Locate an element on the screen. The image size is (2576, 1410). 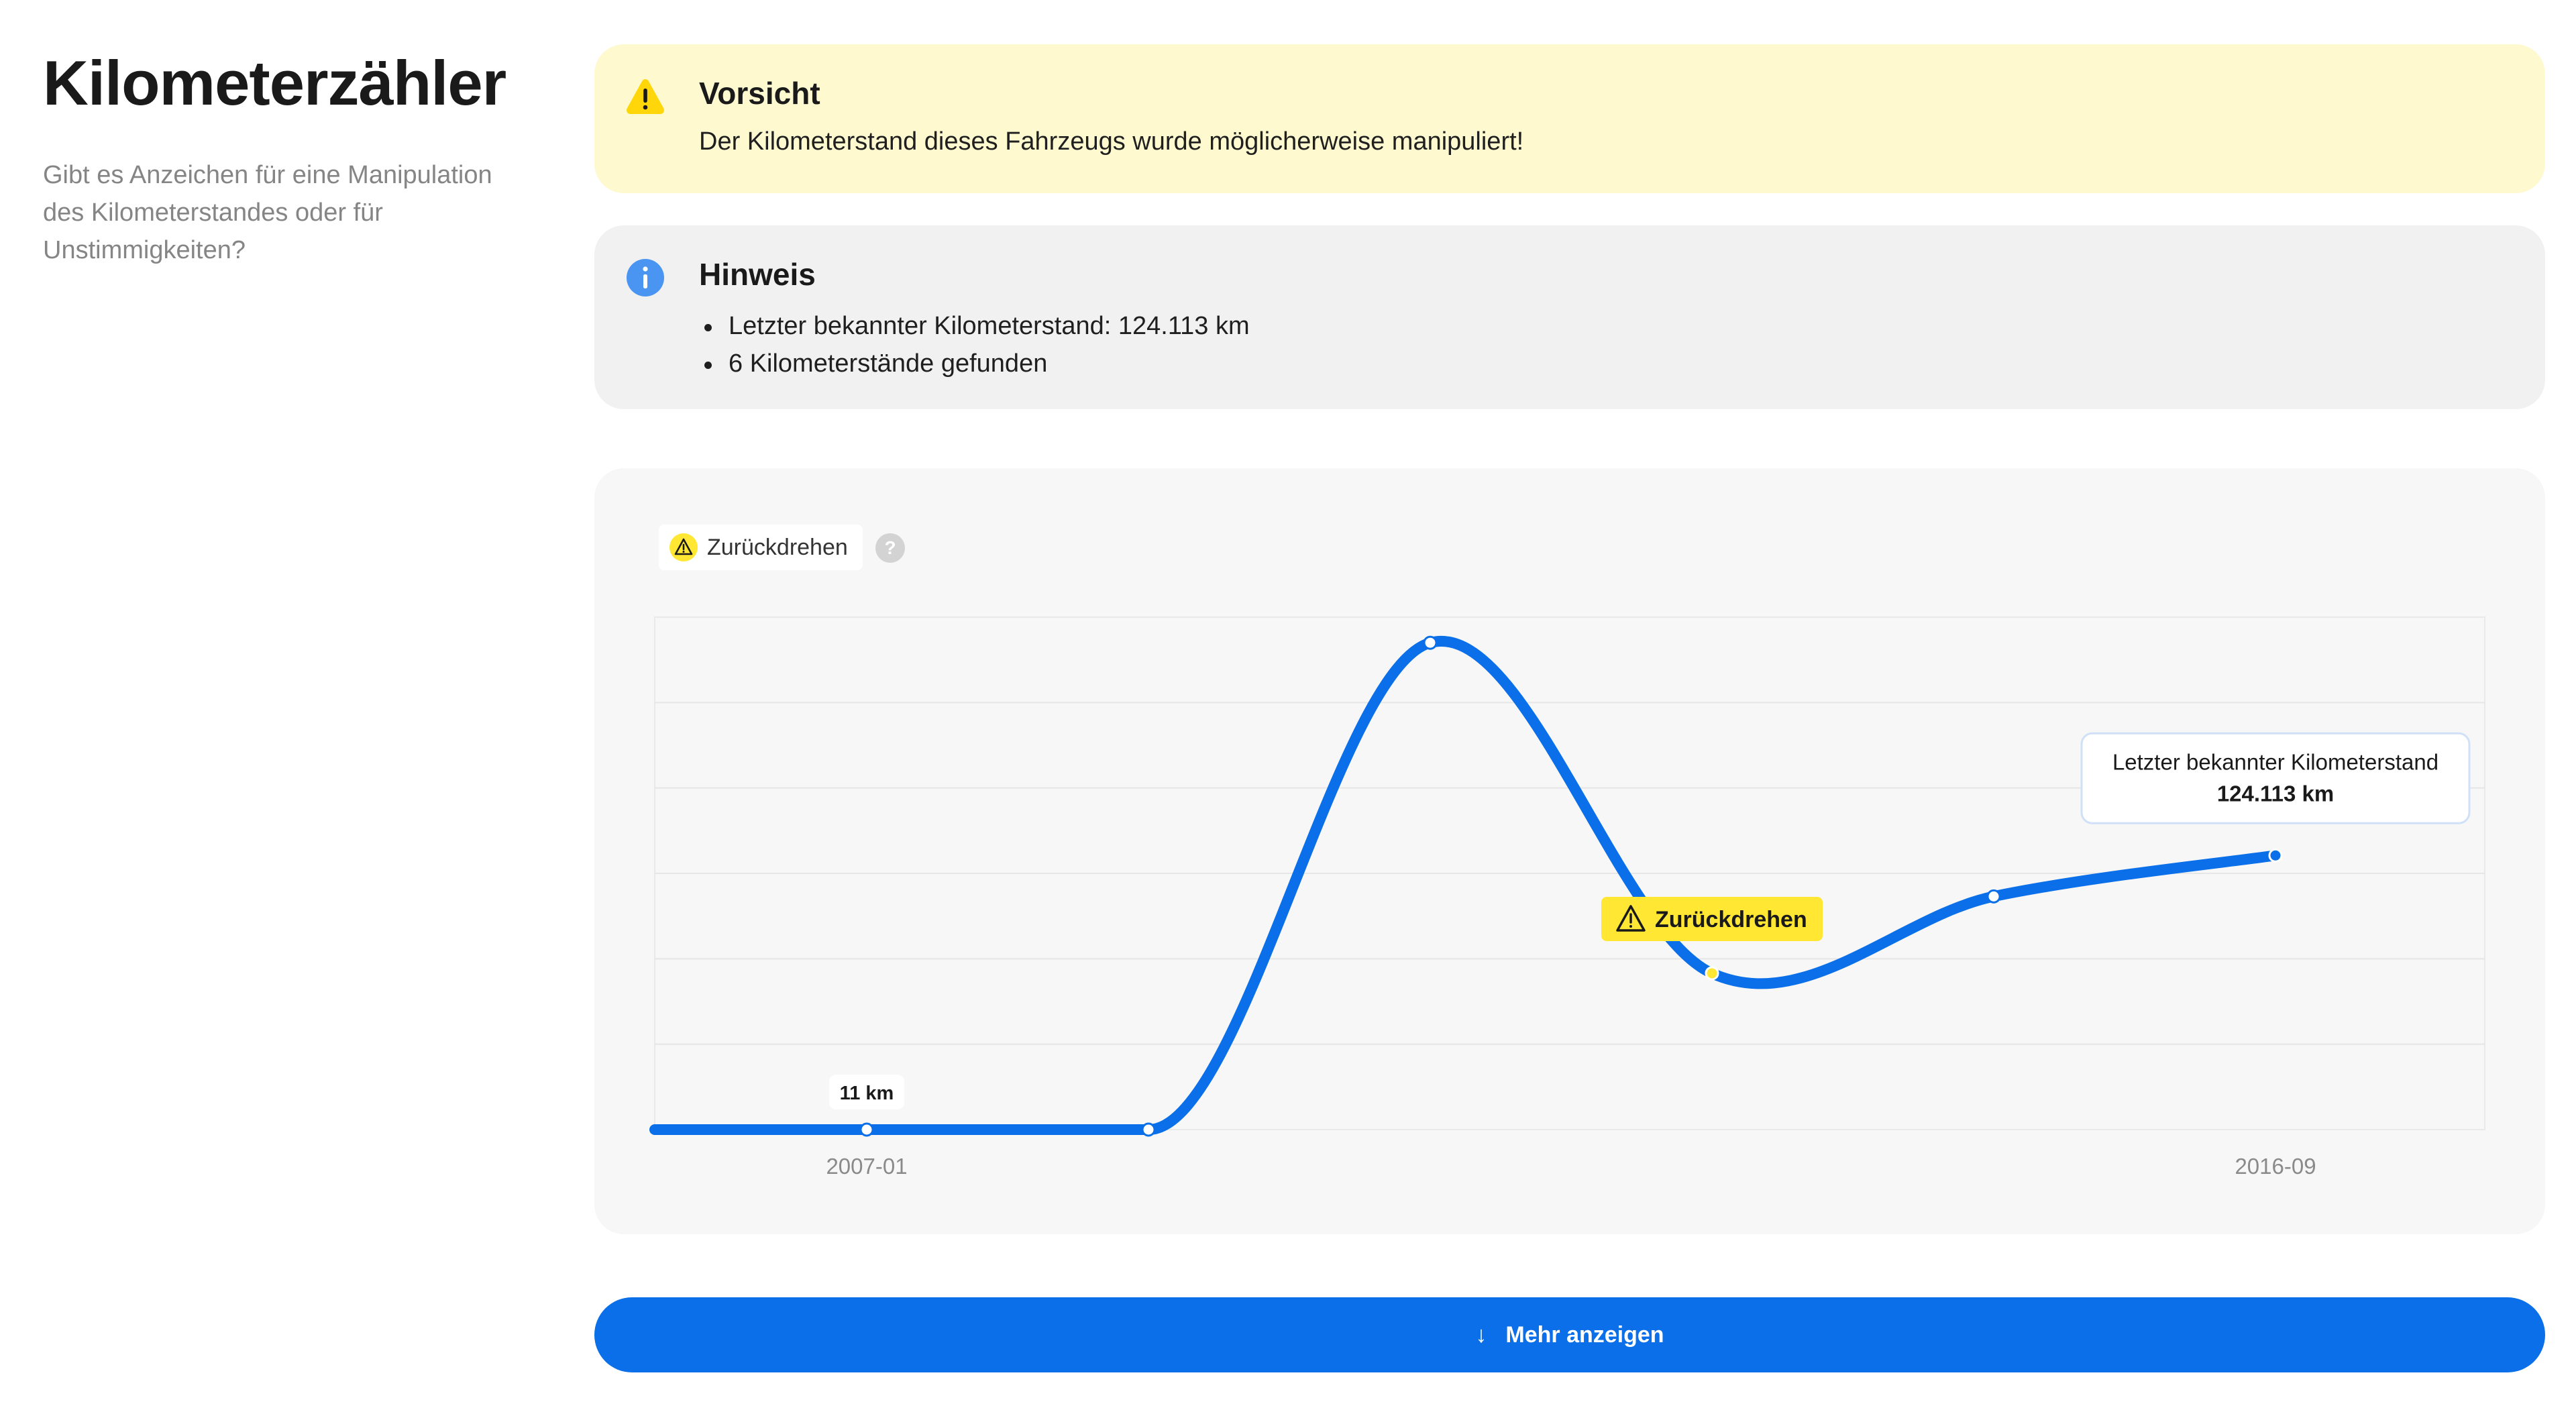
x-tick-label: 2007-01 is located at coordinates (866, 1166).